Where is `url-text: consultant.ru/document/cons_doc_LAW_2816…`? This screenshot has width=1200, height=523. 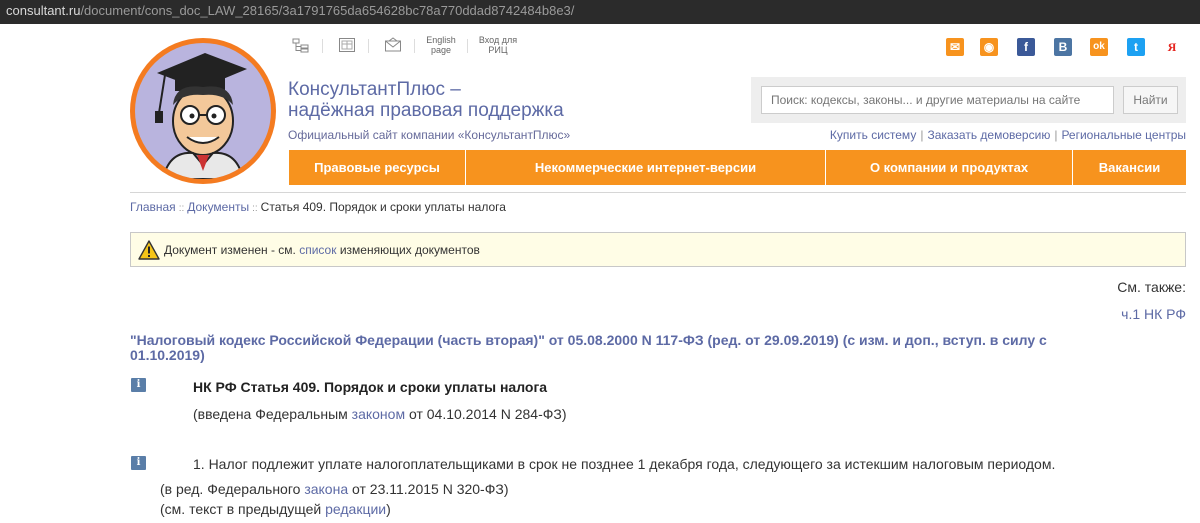
url-text: consultant.ru/document/cons_doc_LAW_2816… is located at coordinates (290, 10).